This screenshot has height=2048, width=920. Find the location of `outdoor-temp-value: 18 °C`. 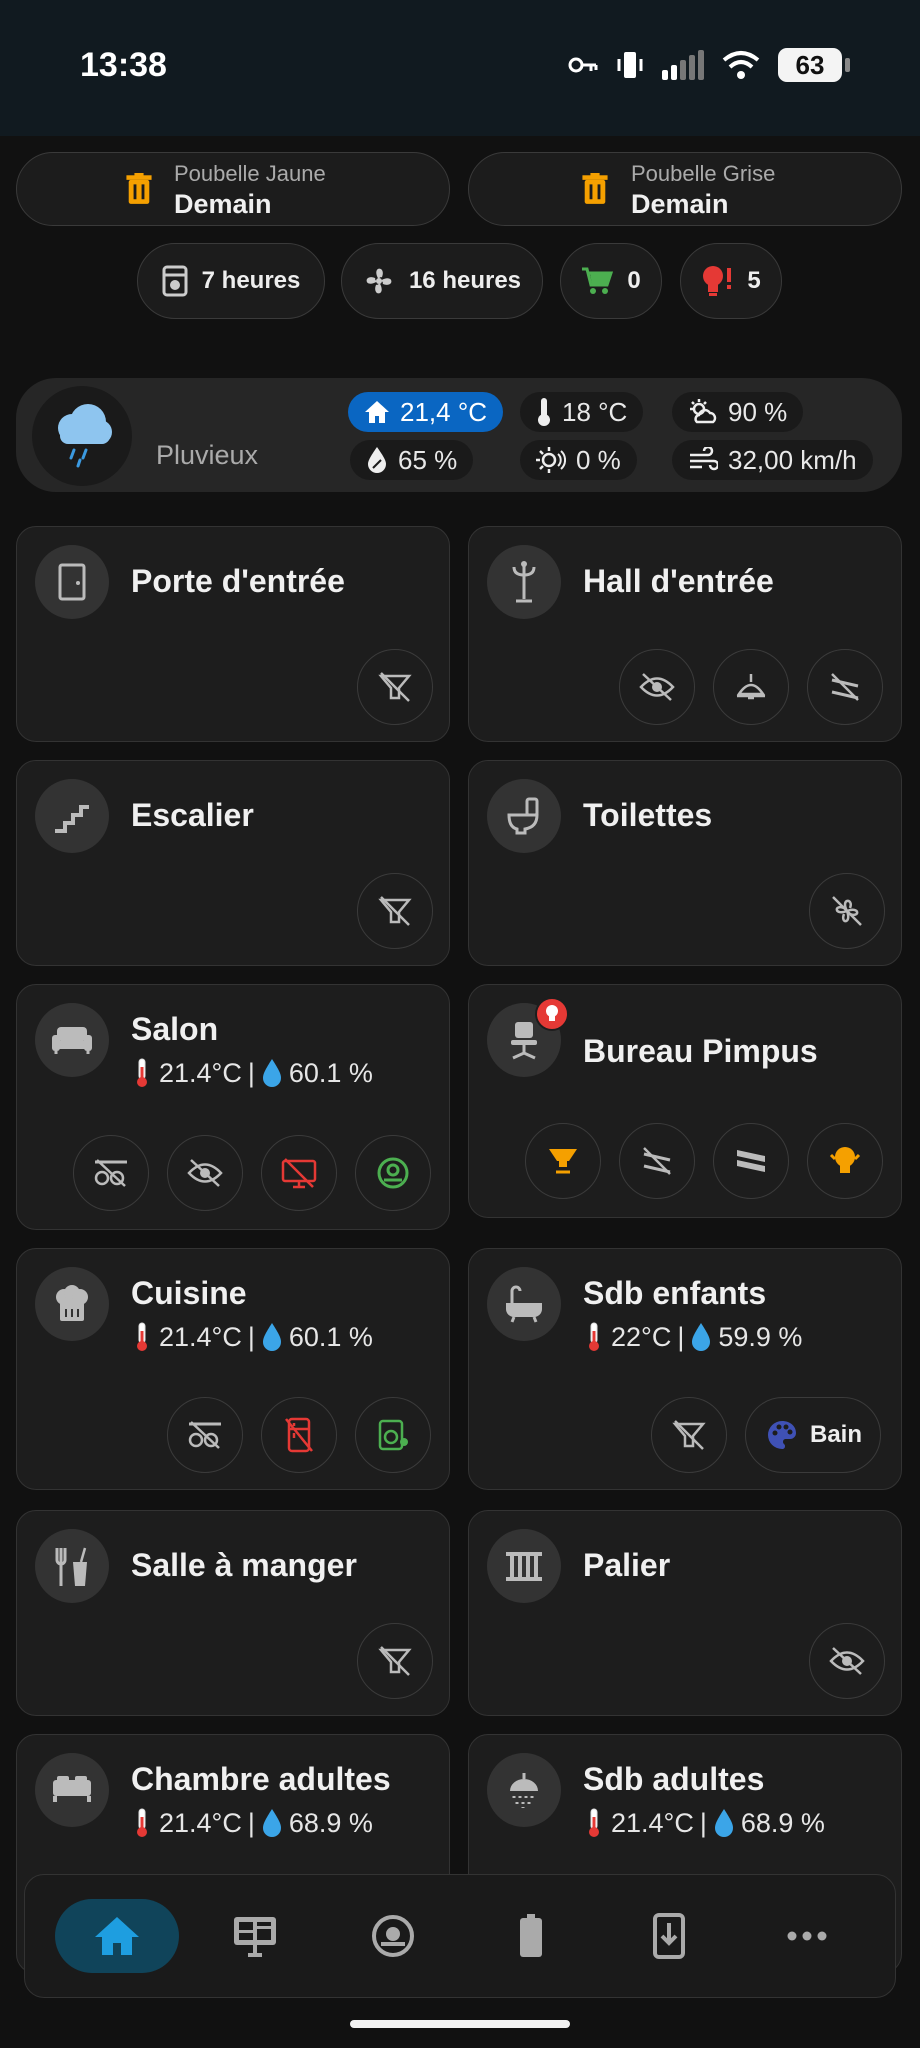

outdoor-temp-value: 18 °C is located at coordinates (595, 411).